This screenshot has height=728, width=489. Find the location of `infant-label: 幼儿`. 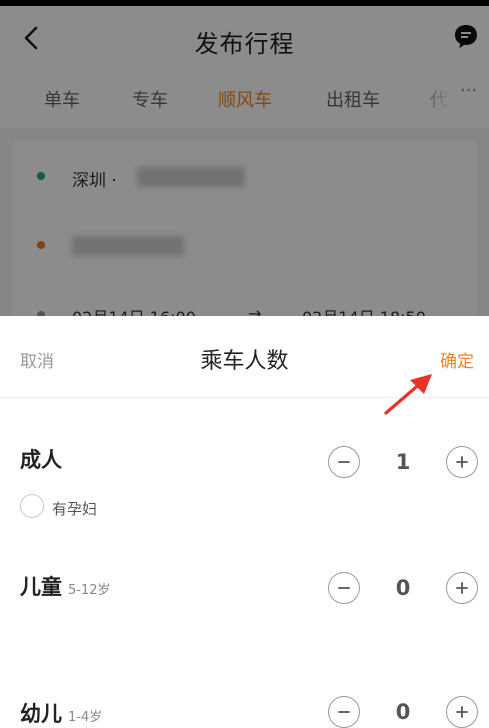

infant-label: 幼儿 is located at coordinates (41, 714).